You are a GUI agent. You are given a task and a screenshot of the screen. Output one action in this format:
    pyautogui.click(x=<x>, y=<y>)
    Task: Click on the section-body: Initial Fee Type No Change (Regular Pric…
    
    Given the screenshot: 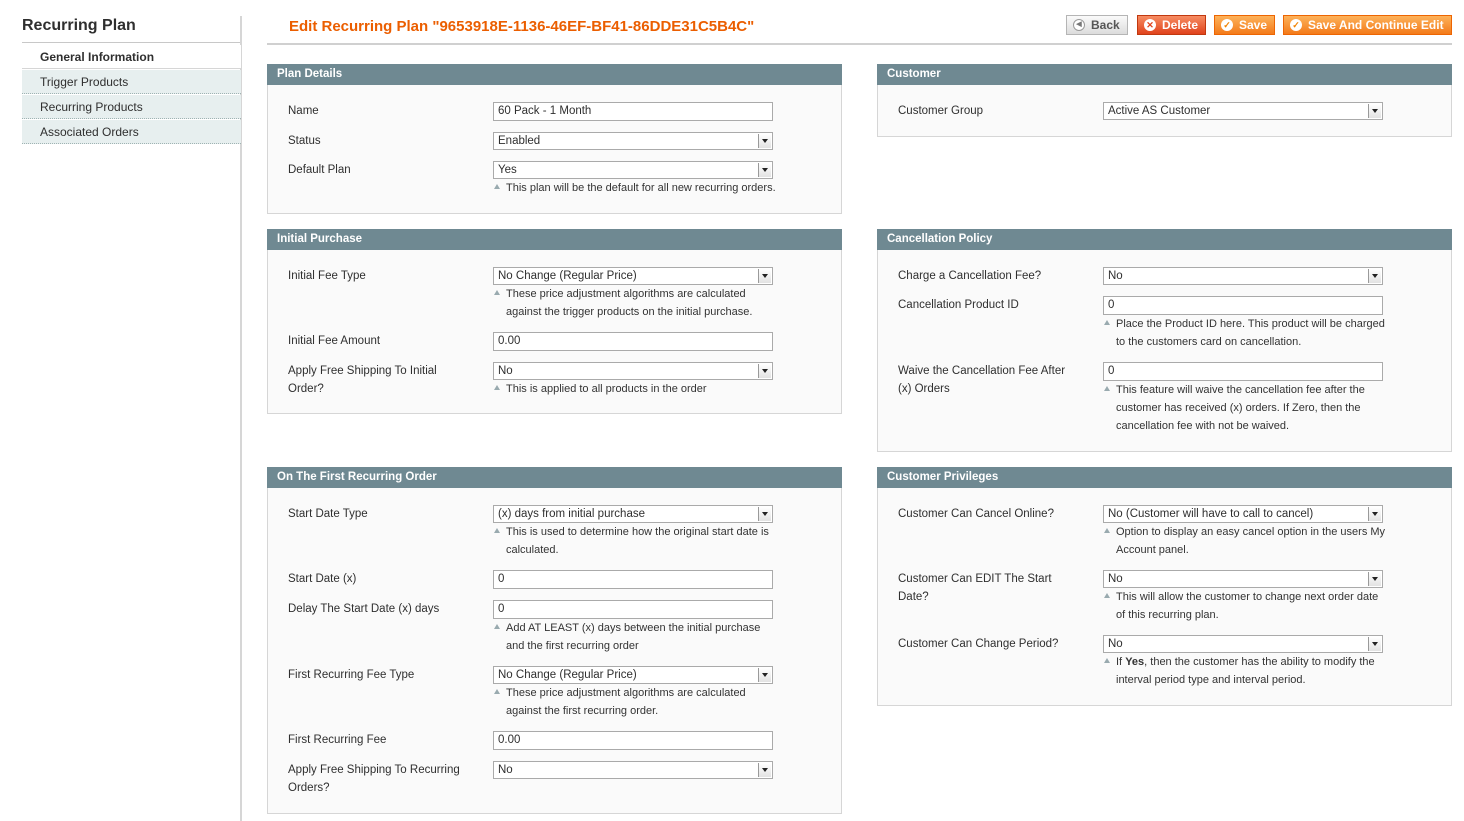 What is the action you would take?
    pyautogui.click(x=554, y=332)
    